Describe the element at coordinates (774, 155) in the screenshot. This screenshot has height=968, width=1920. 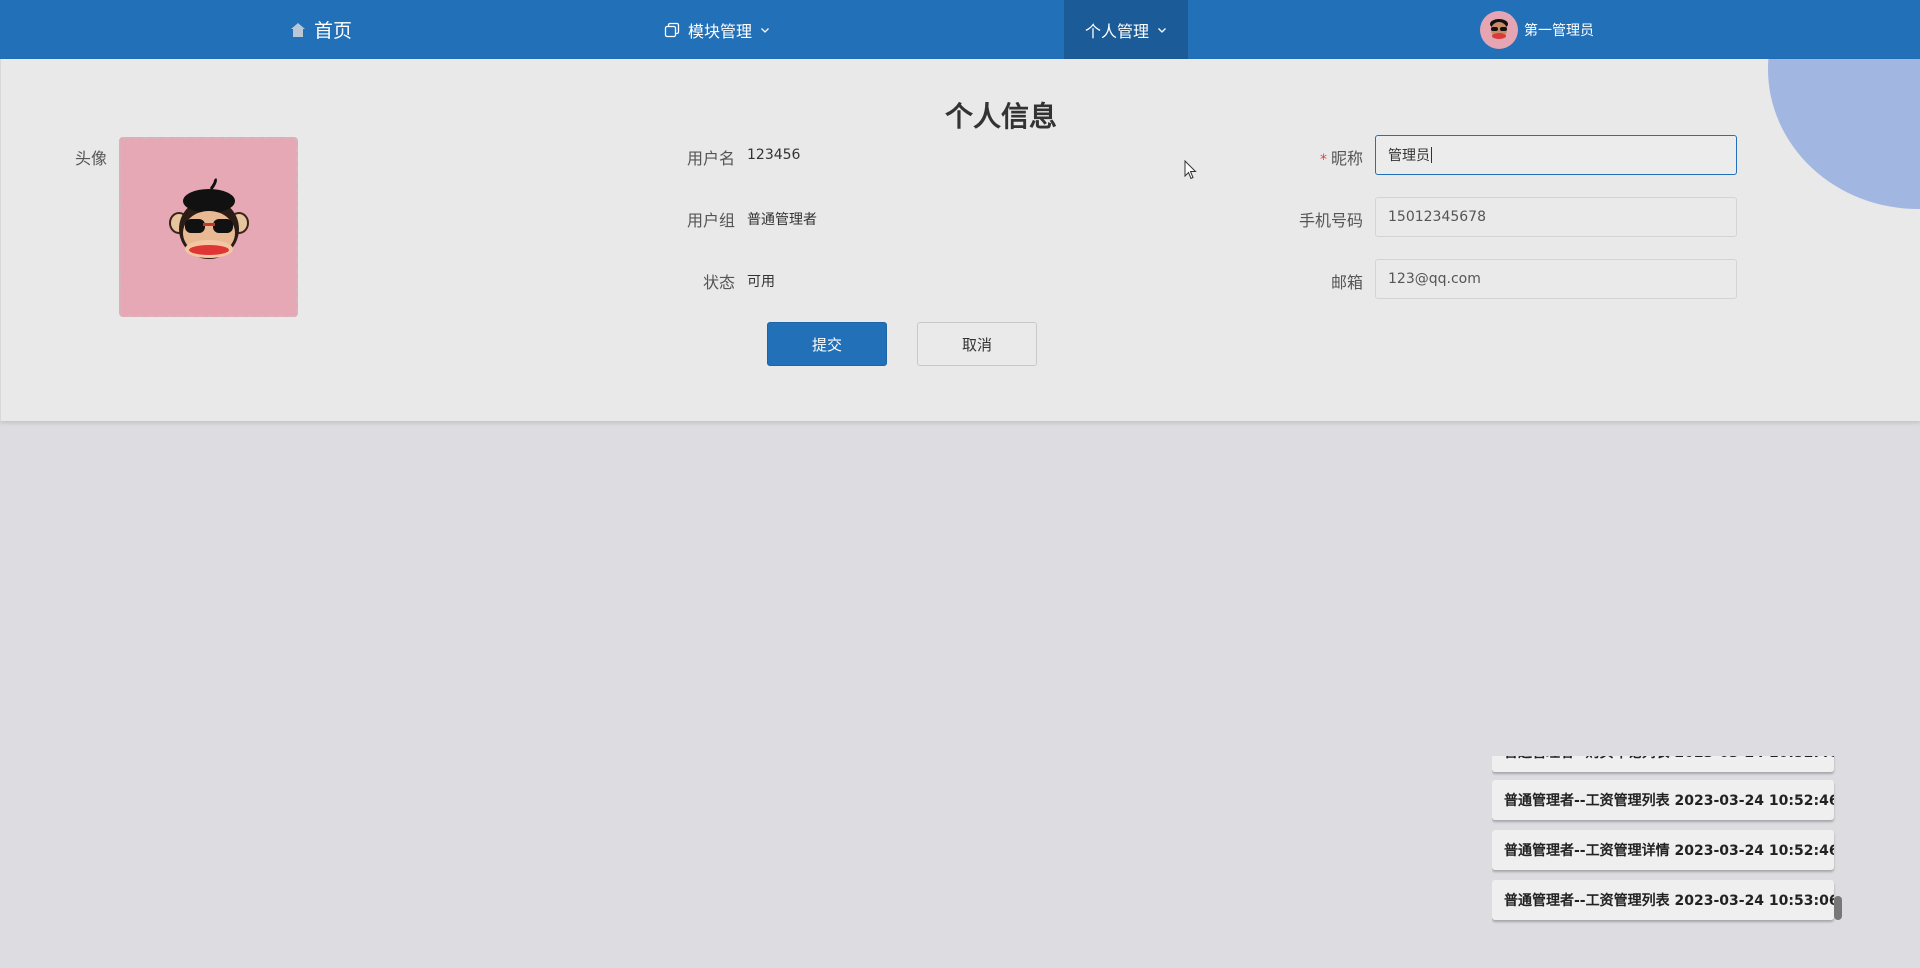
I see `username-value: 123456` at that location.